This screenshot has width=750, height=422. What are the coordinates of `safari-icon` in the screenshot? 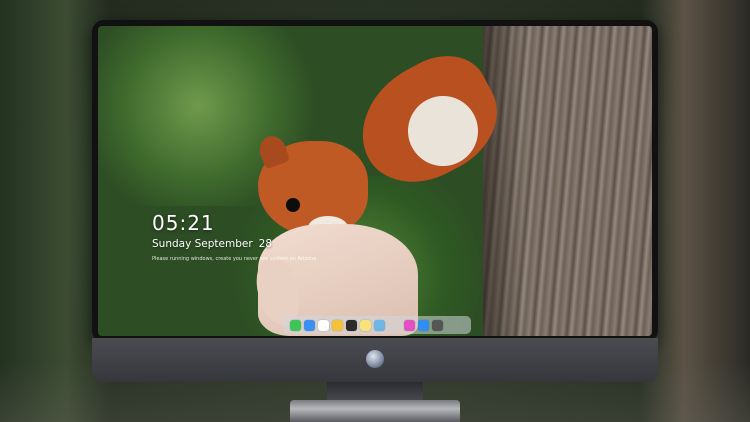 It's located at (323, 325).